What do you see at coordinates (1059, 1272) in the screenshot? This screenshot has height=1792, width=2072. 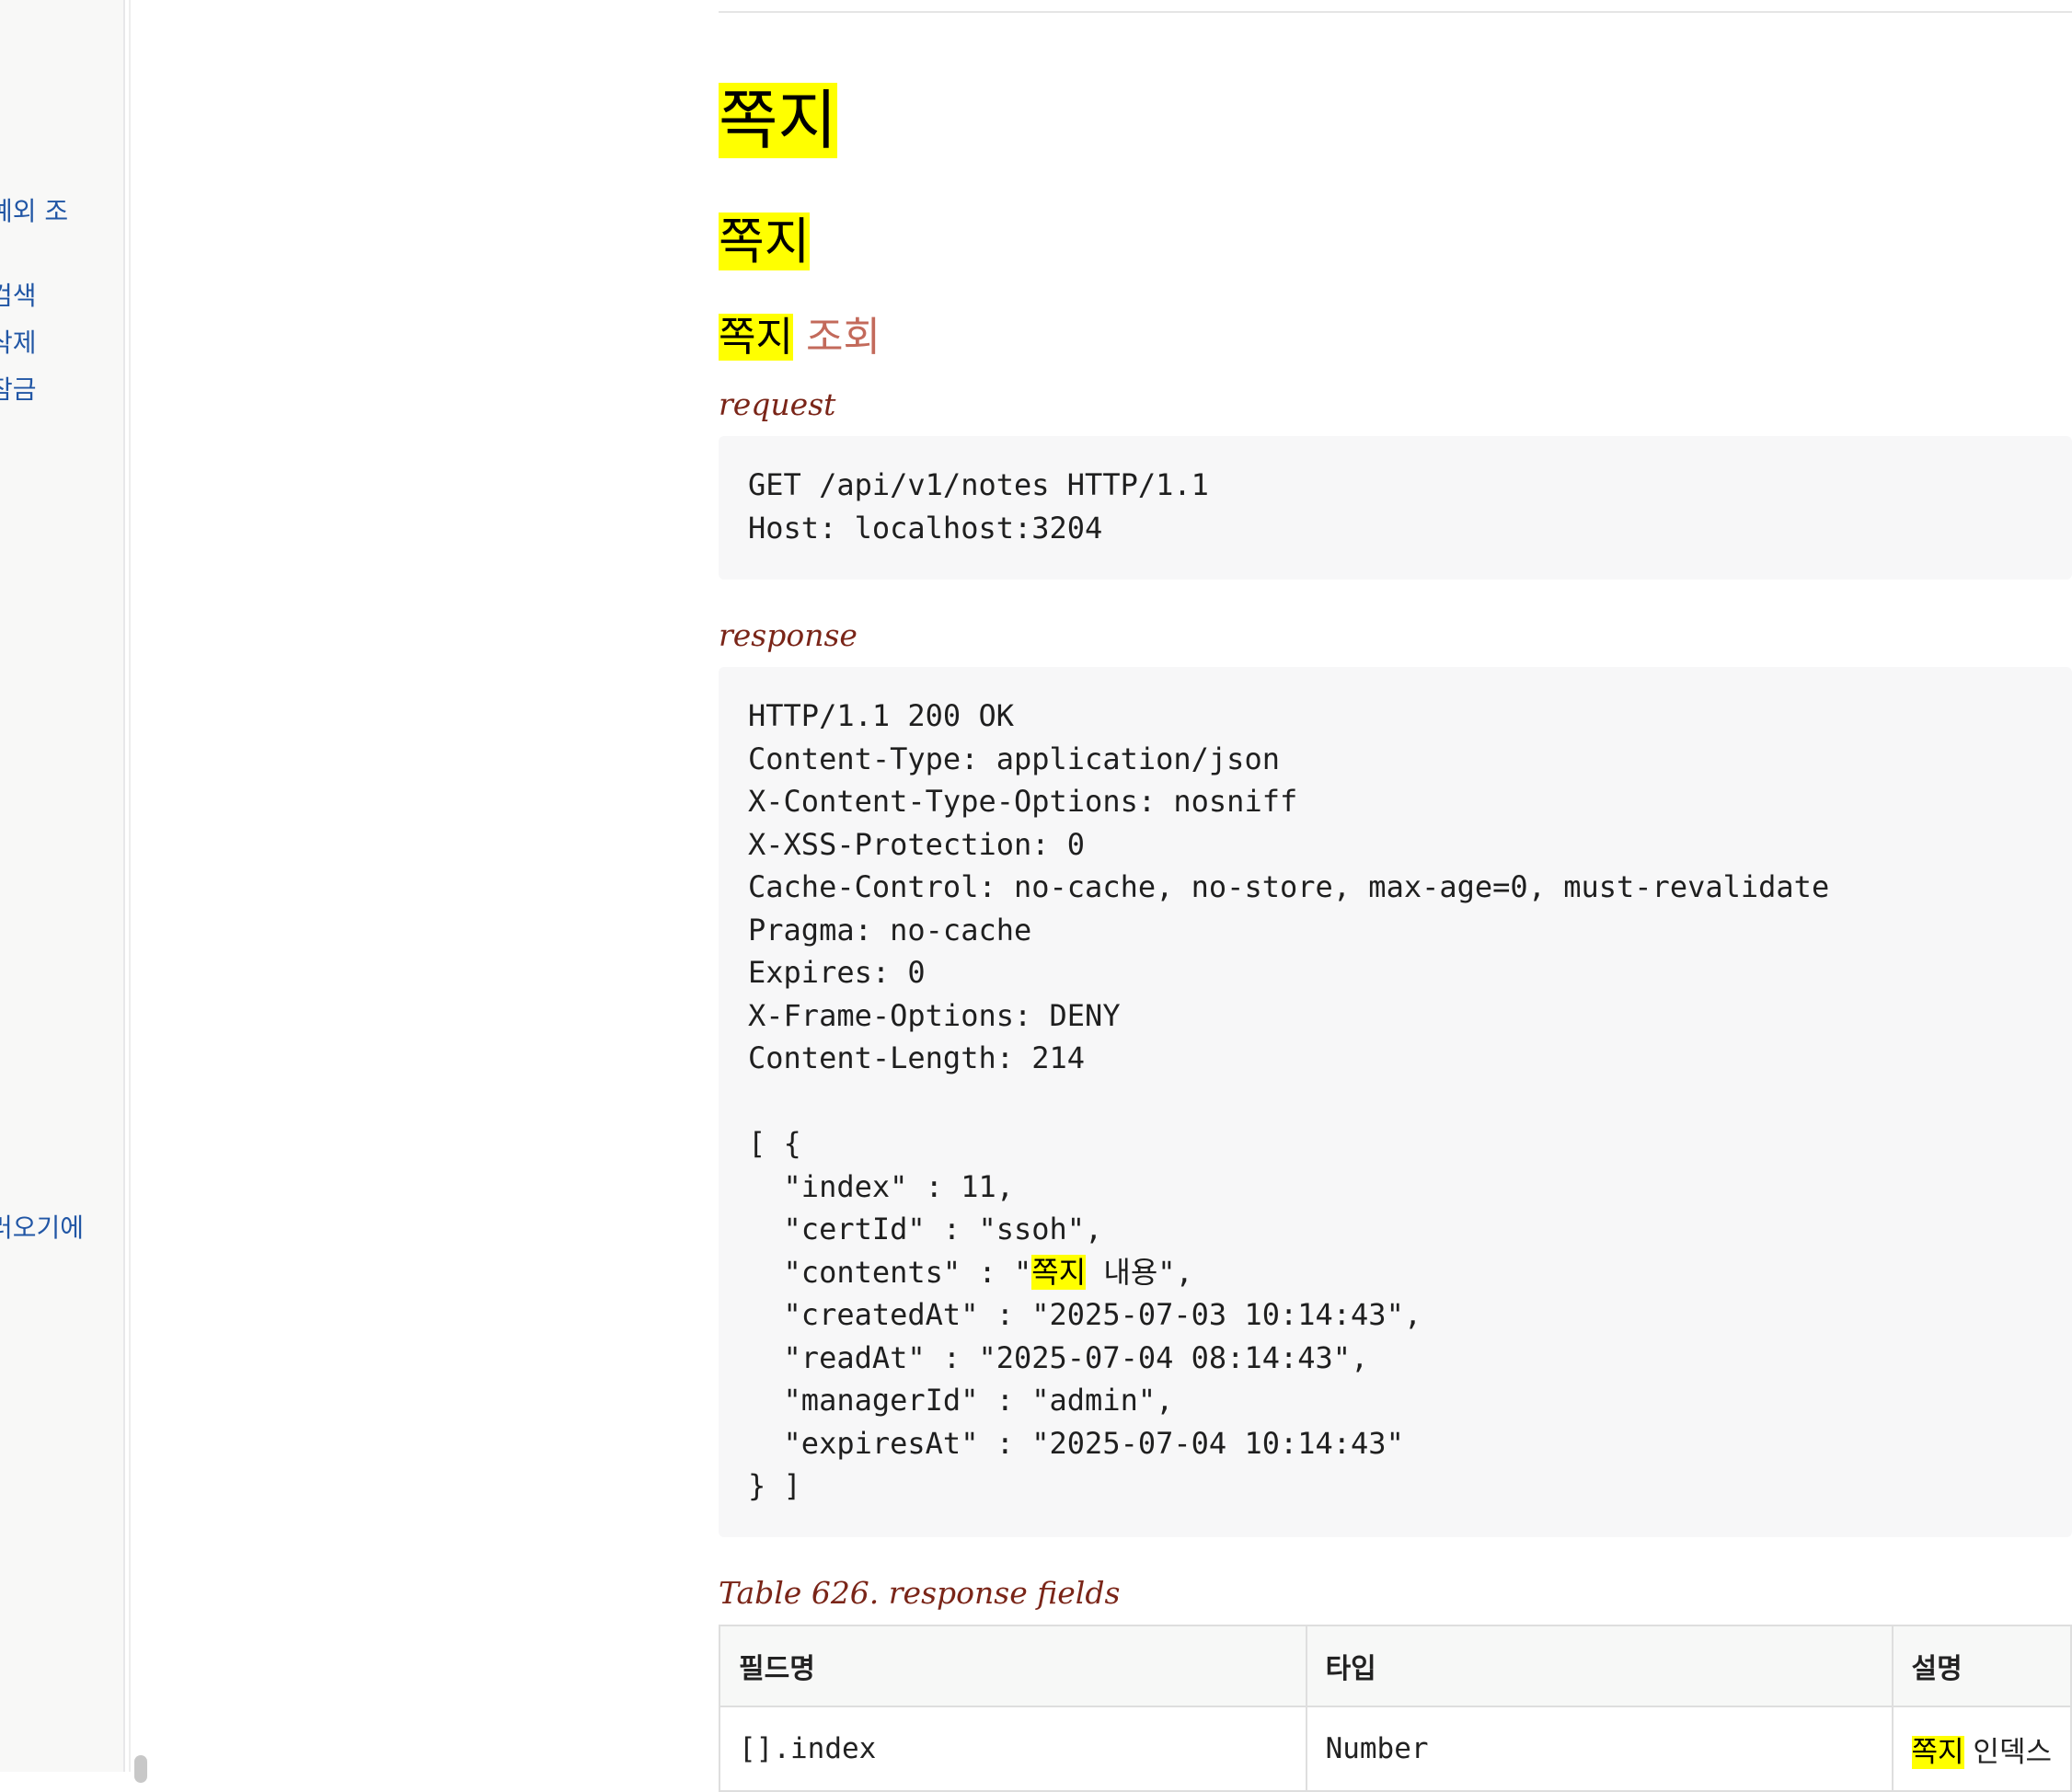 I see `contents-highlight: 쪽지` at bounding box center [1059, 1272].